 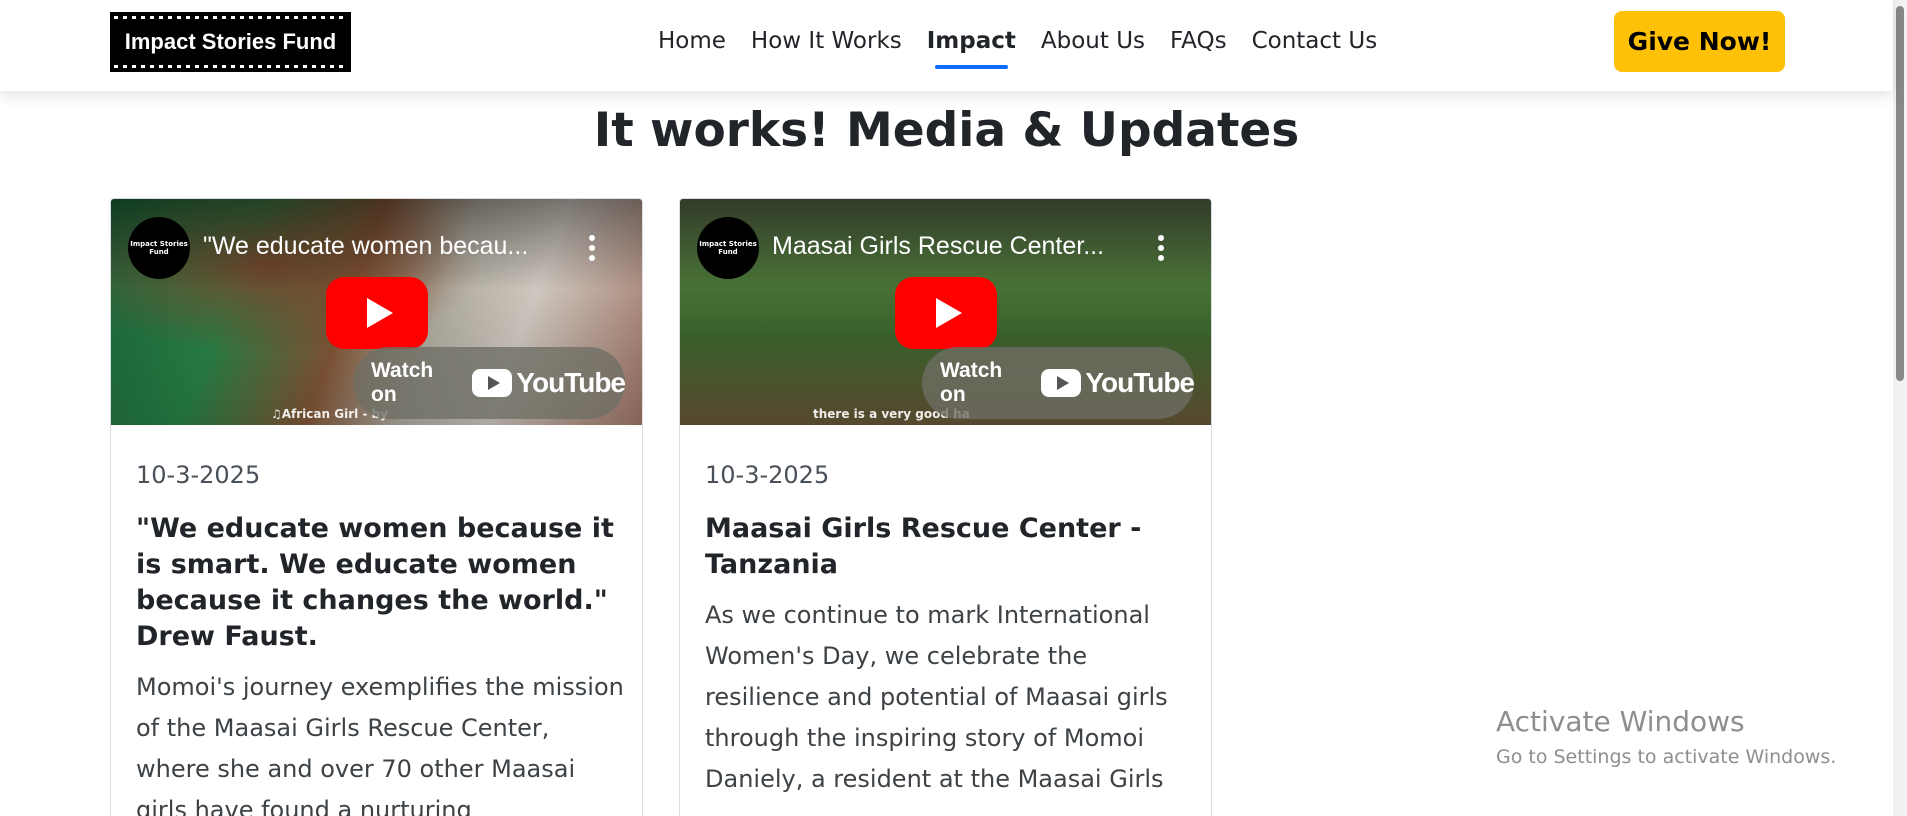 What do you see at coordinates (1315, 41) in the screenshot?
I see `nav-link-contact-us: Contact Us` at bounding box center [1315, 41].